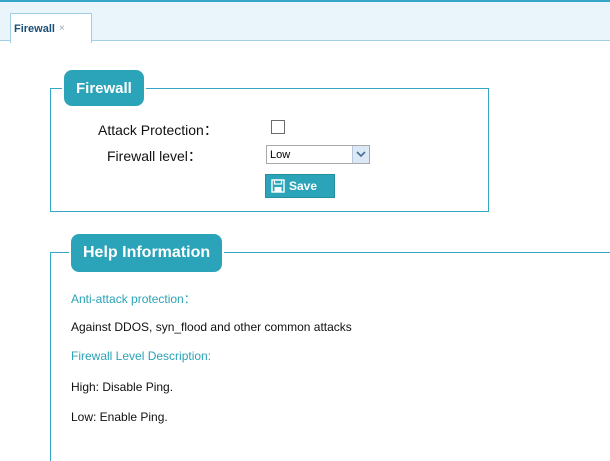 Image resolution: width=610 pixels, height=461 pixels. I want to click on anti-attack-heading: Anti-attack protection：, so click(133, 299).